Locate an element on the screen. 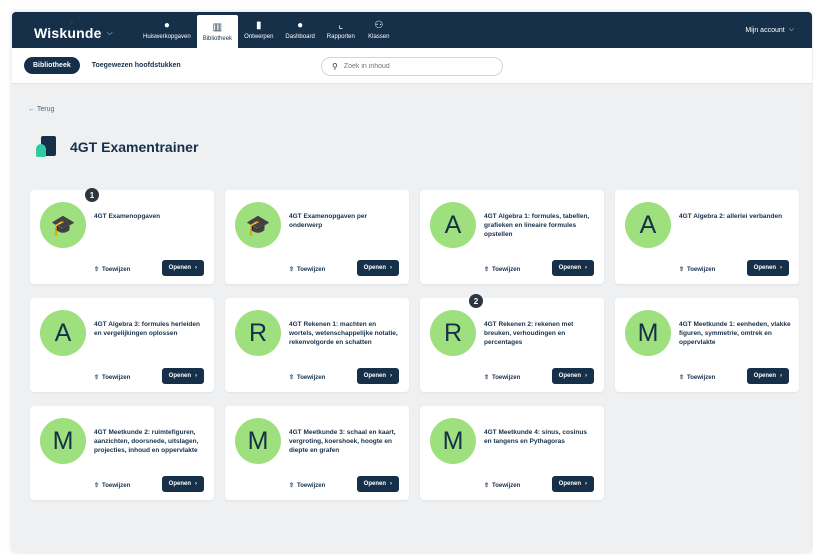  tab-label: Klassen is located at coordinates (379, 37).